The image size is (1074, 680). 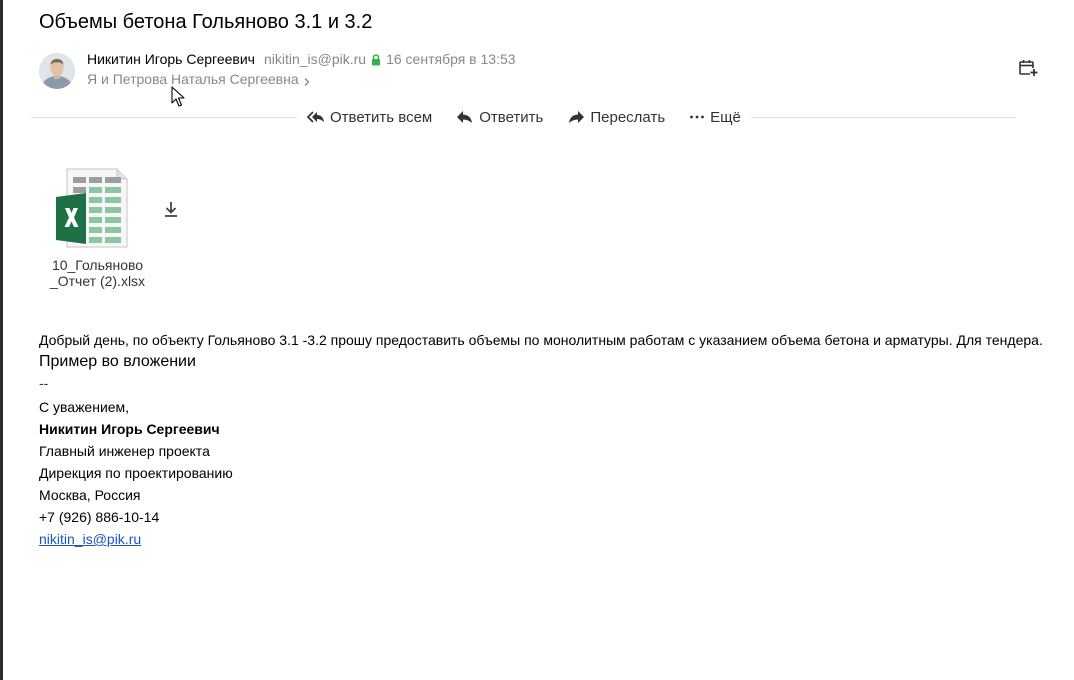 What do you see at coordinates (725, 117) in the screenshot?
I see `more-label: Ещё` at bounding box center [725, 117].